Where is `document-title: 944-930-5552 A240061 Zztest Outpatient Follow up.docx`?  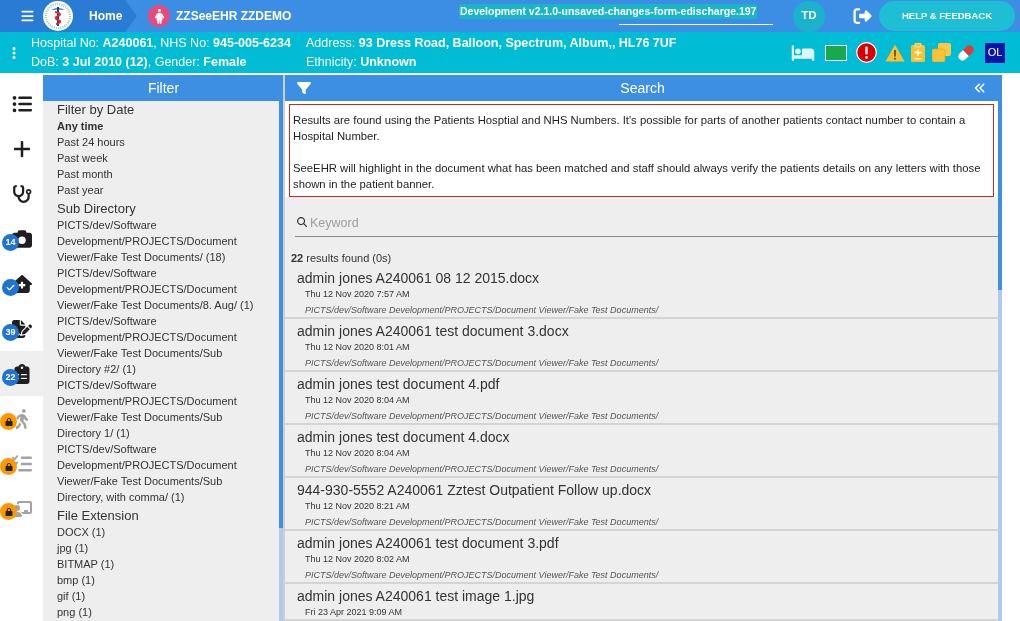
document-title: 944-930-5552 A240061 Zztest Outpatient Follow up.docx is located at coordinates (475, 490).